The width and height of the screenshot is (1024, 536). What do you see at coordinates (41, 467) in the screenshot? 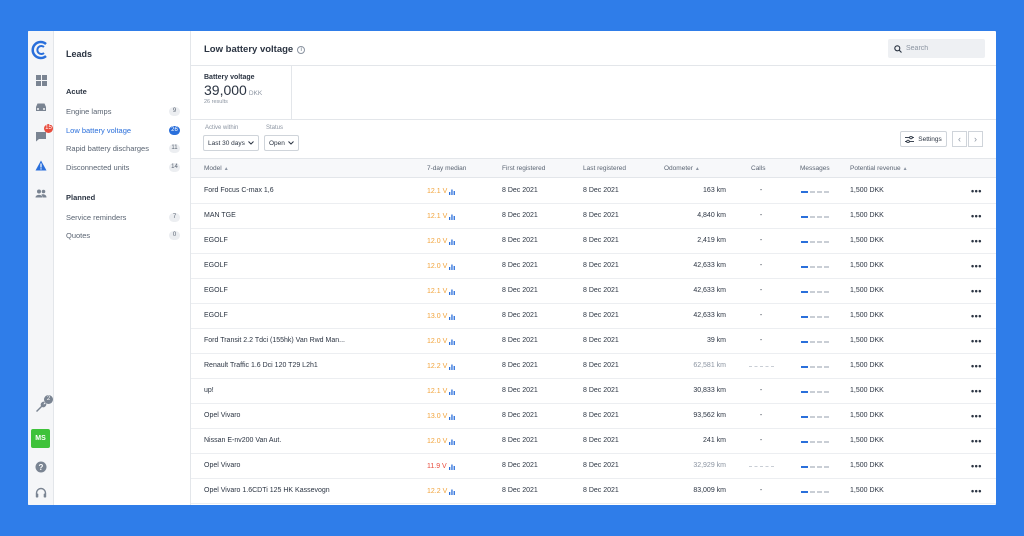
I see `help-icon: ?` at bounding box center [41, 467].